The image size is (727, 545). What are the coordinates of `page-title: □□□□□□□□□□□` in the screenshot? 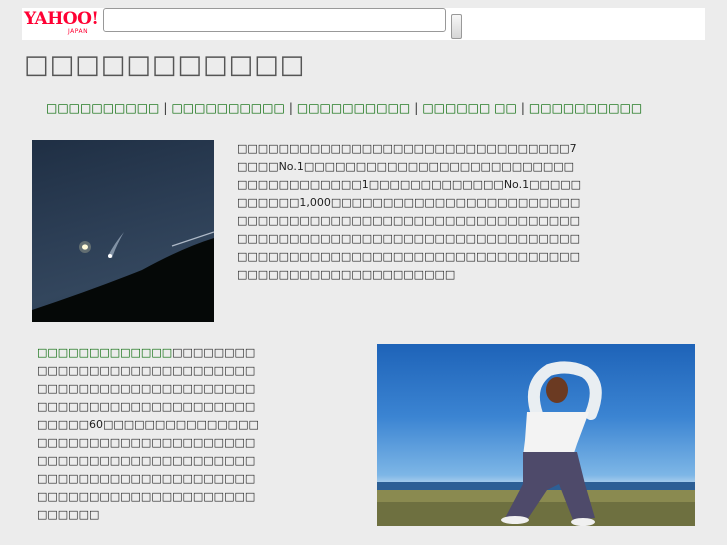 It's located at (165, 65).